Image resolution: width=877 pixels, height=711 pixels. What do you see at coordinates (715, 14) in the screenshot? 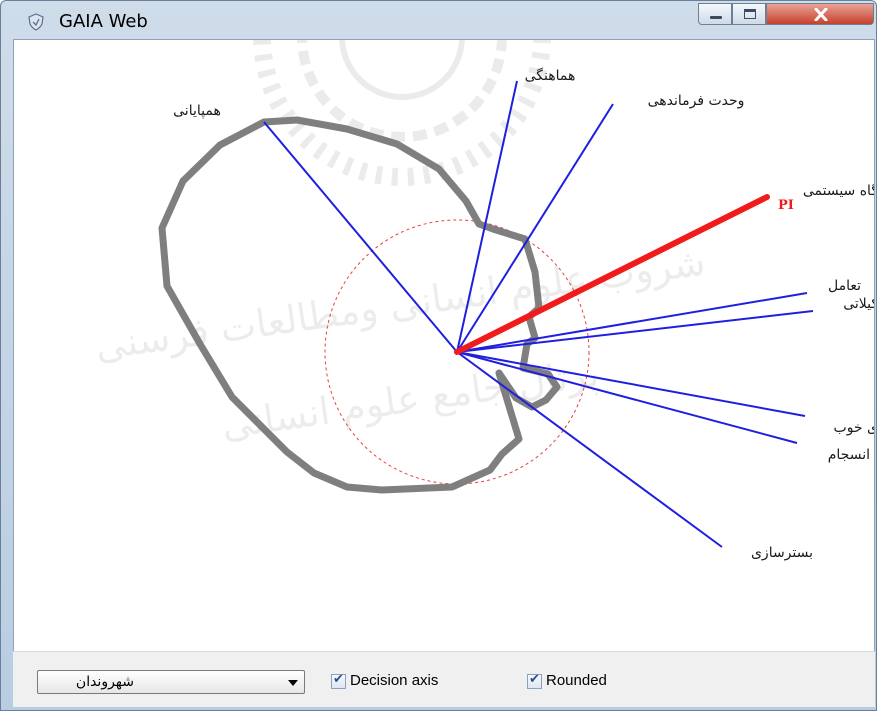
I see `minimize-button` at bounding box center [715, 14].